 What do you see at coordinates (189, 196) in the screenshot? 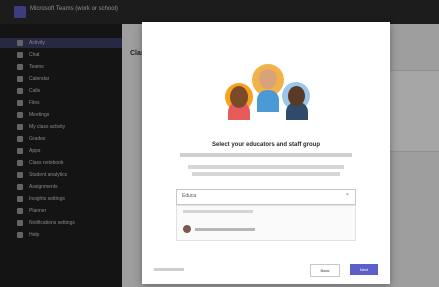
I see `search-value: Educa` at bounding box center [189, 196].